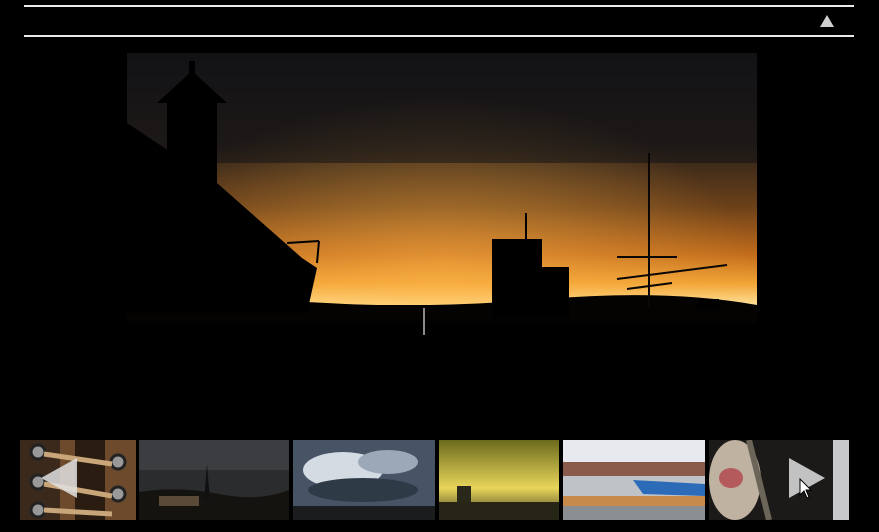 Image resolution: width=879 pixels, height=532 pixels. What do you see at coordinates (59, 478) in the screenshot?
I see `arrow-left-icon` at bounding box center [59, 478].